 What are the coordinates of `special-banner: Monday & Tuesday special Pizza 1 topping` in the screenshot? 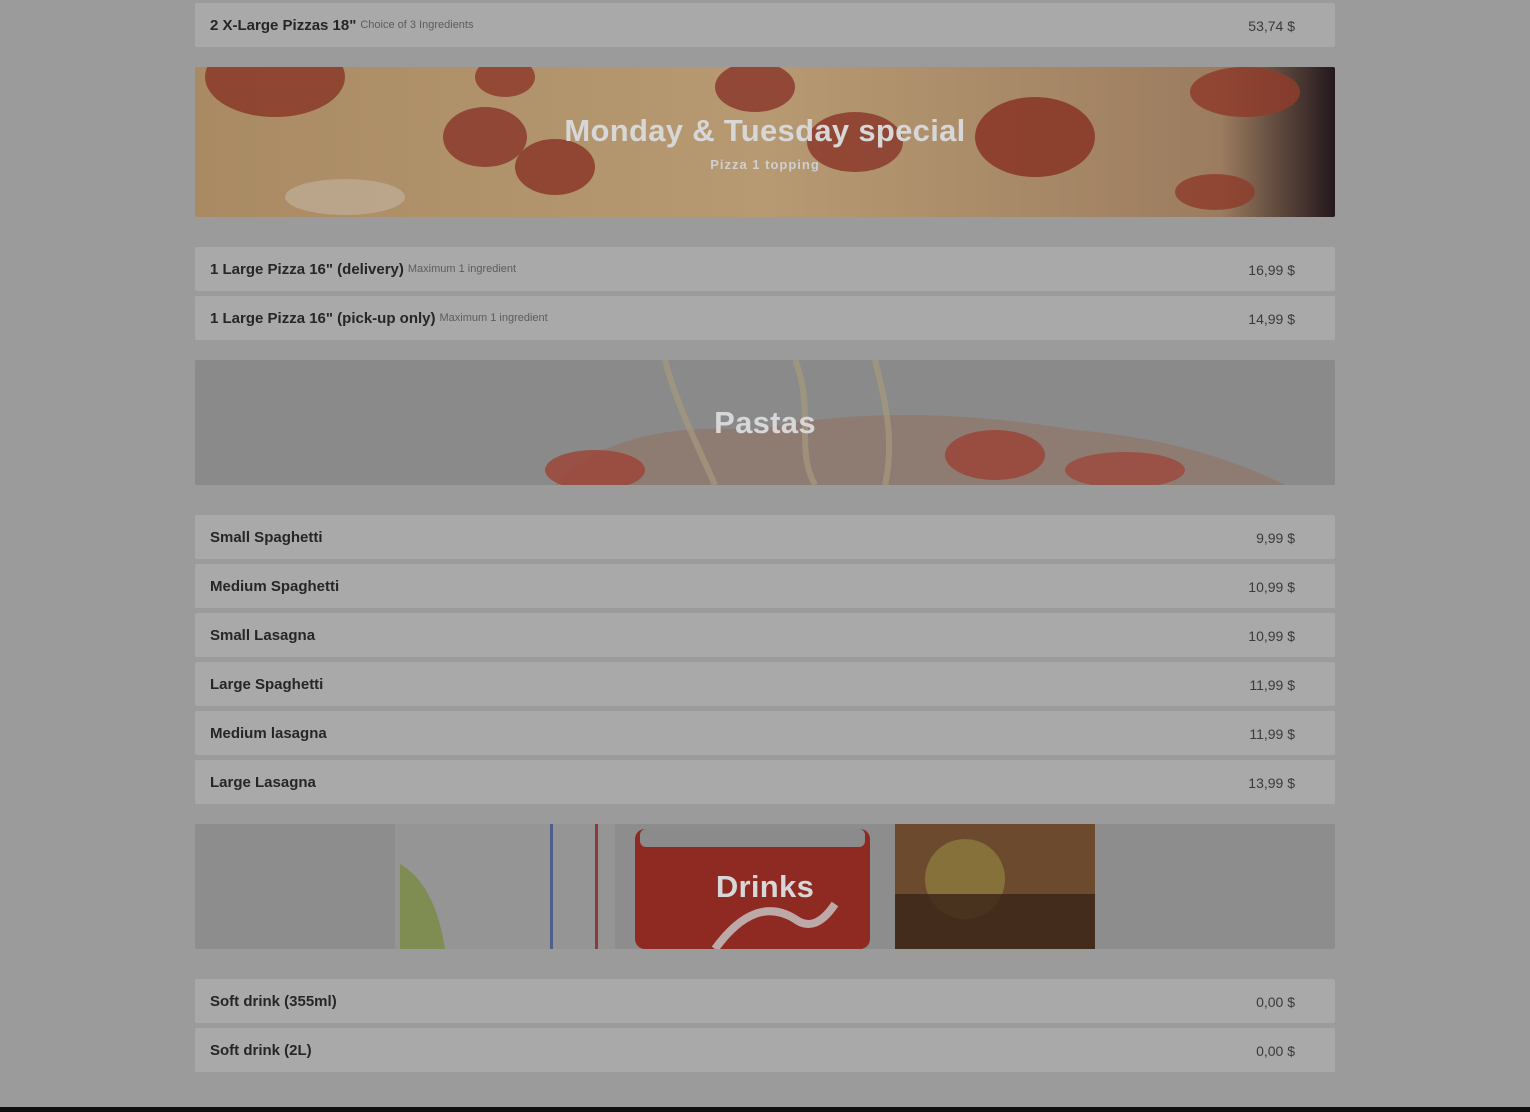 It's located at (765, 142).